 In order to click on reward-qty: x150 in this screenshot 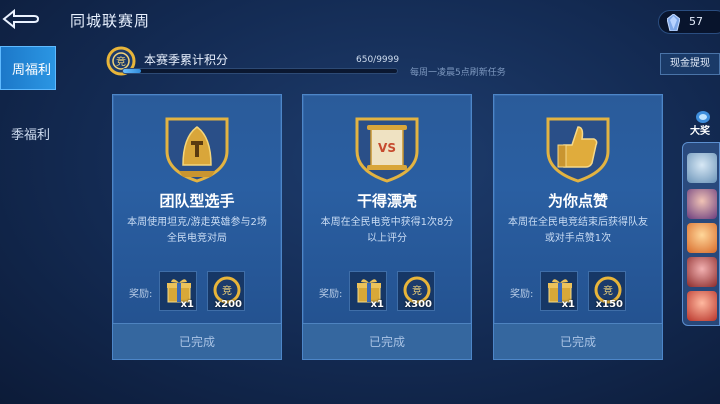, I will do `click(609, 304)`.